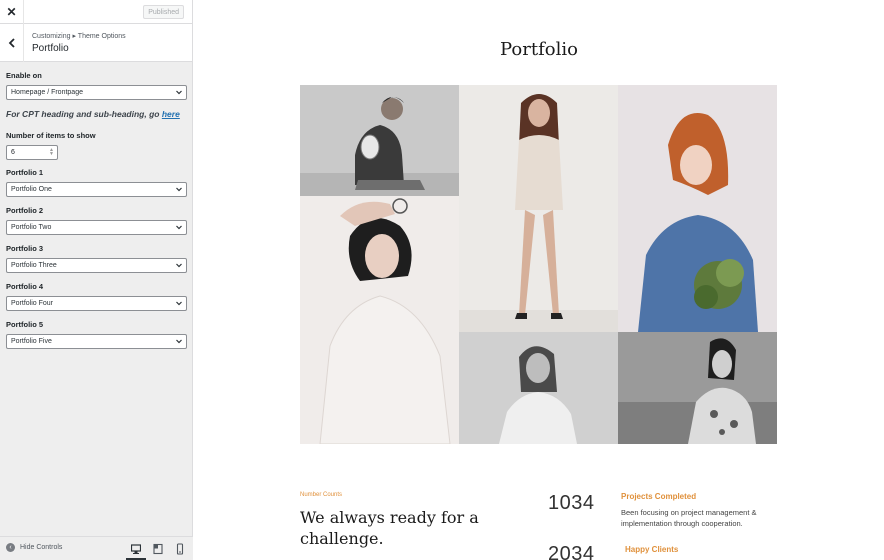  I want to click on portfolio-1-select: Portfolio One, so click(96, 189).